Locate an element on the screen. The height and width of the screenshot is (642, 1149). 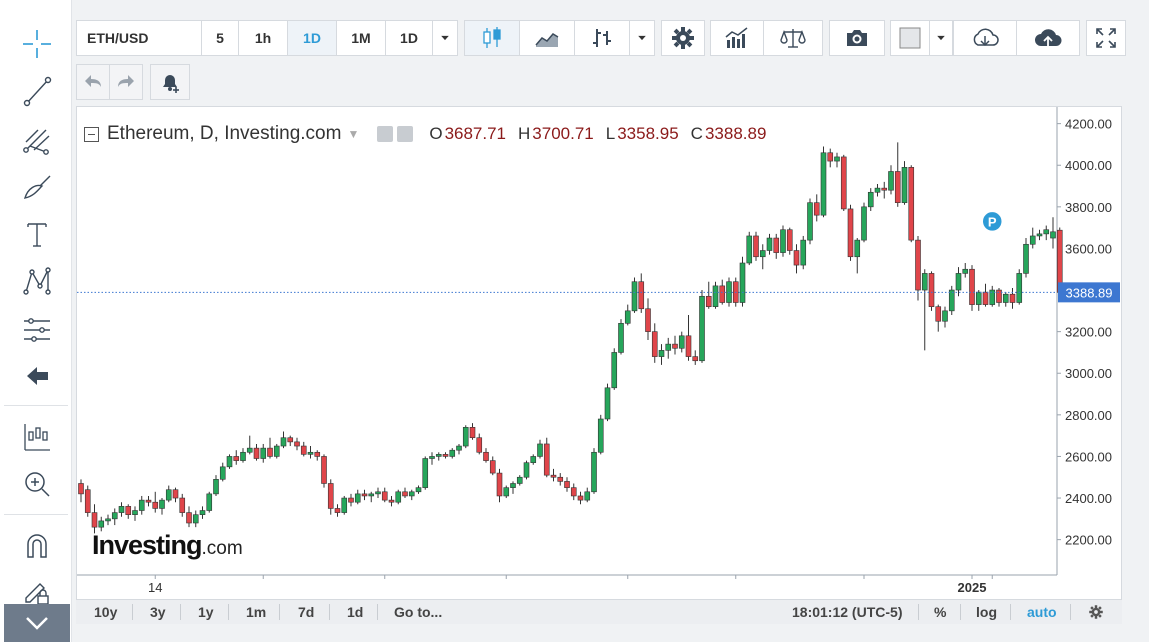
compare-button is located at coordinates (793, 38).